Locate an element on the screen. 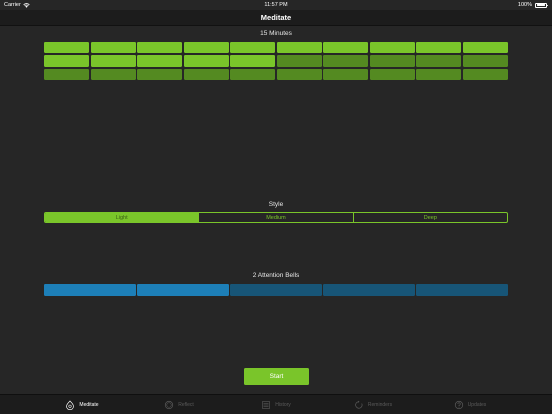  tab-meditate: Meditate is located at coordinates (82, 404).